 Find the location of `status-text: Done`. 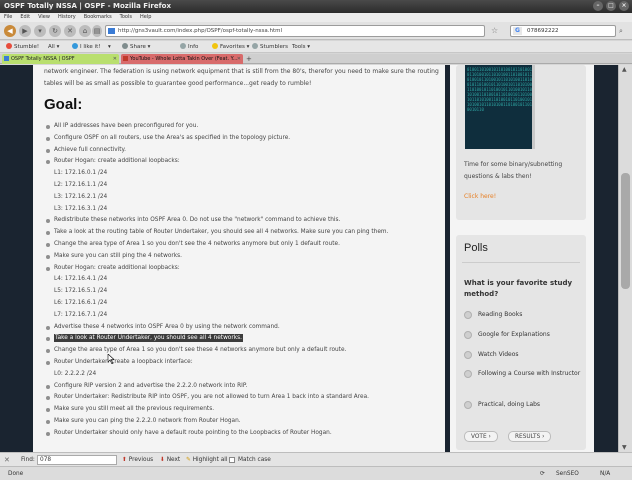

status-text: Done is located at coordinates (16, 474).